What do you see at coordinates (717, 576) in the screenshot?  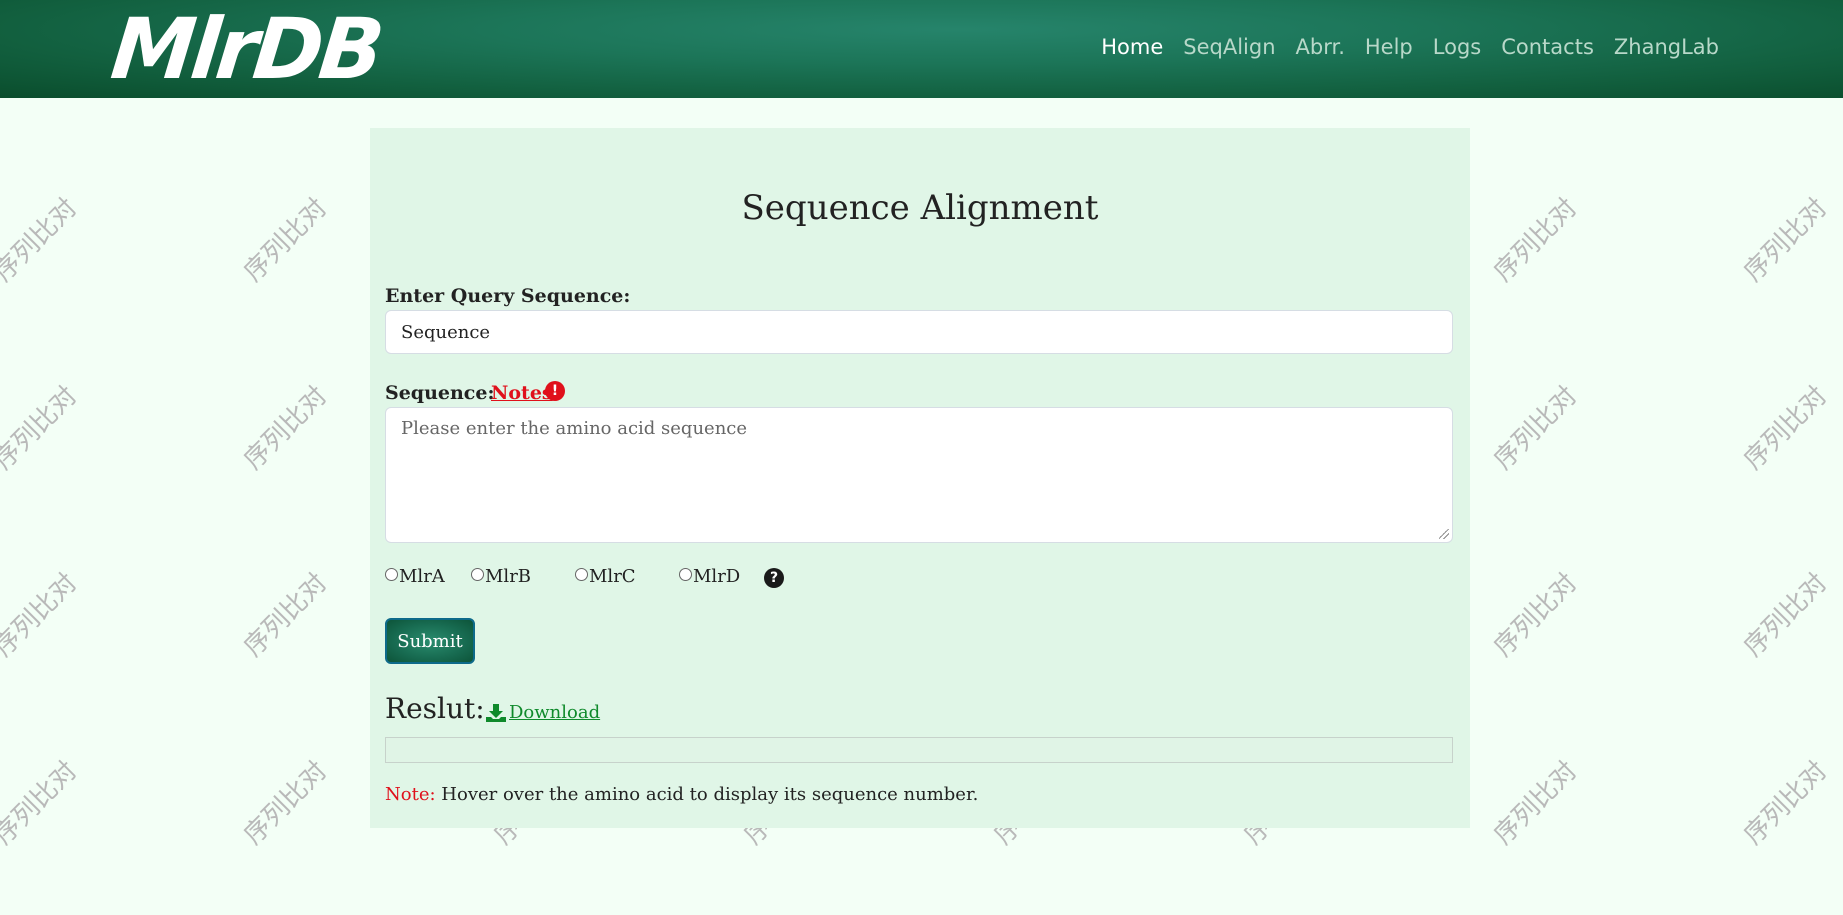 I see `radio-label: MlrD` at bounding box center [717, 576].